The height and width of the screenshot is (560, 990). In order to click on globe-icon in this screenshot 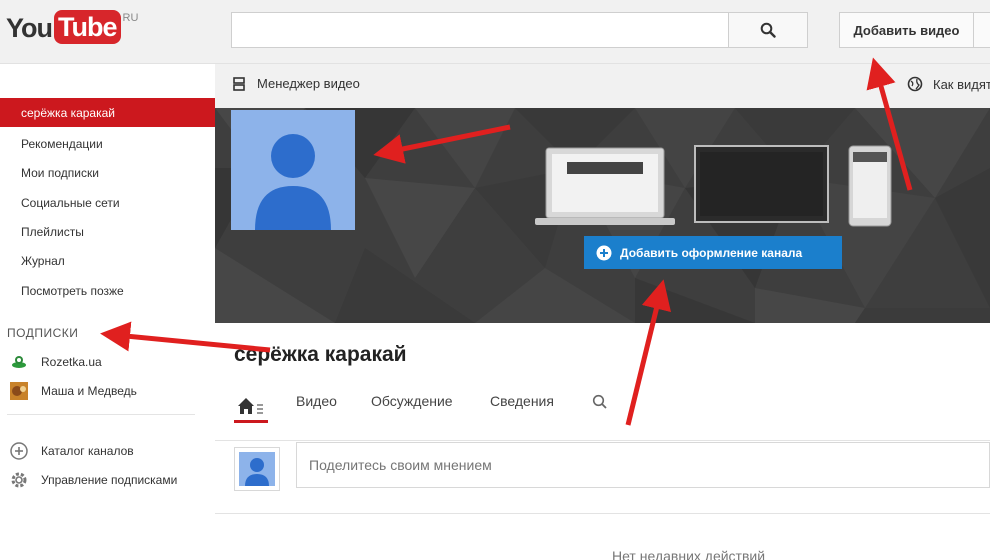, I will do `click(915, 84)`.